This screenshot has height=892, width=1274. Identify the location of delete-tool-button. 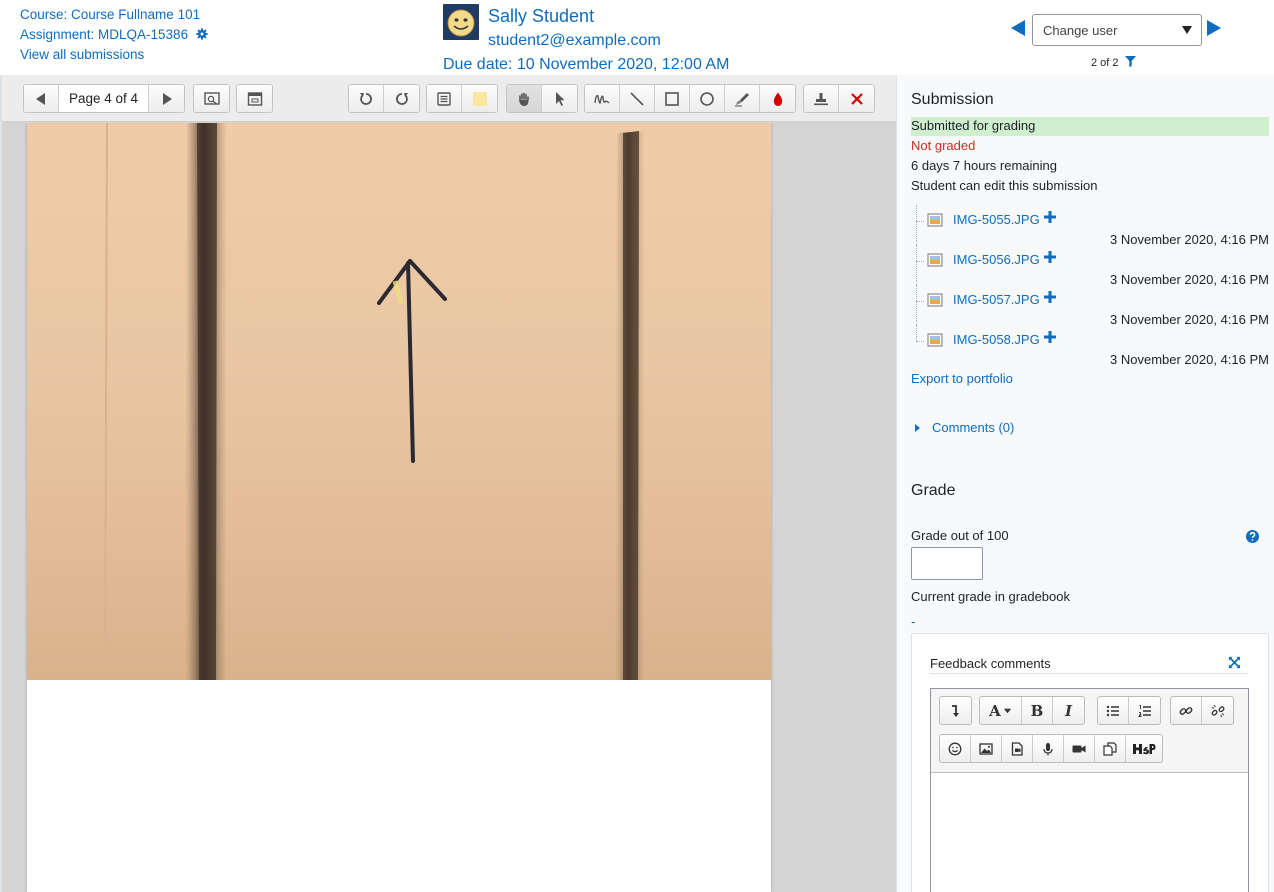
(856, 98).